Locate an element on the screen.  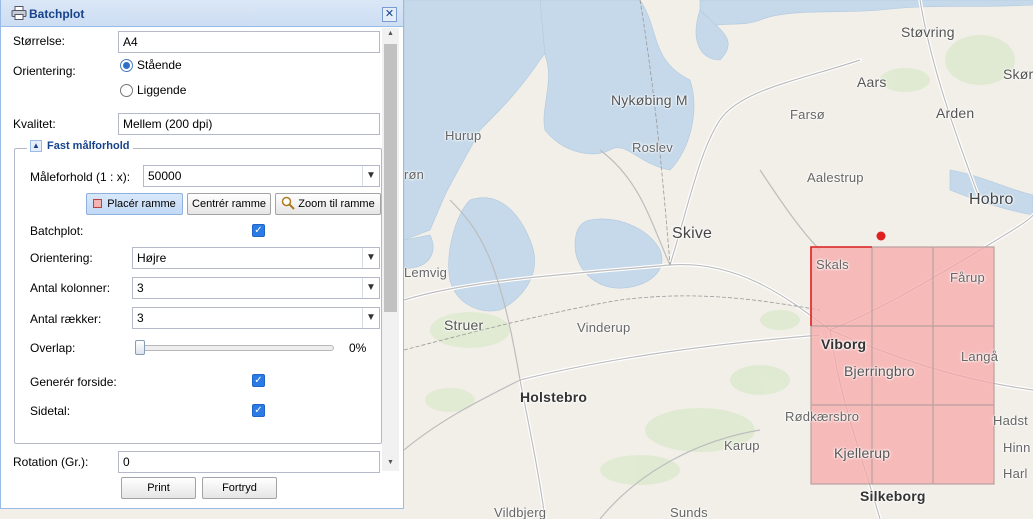
close-button: ✕ is located at coordinates (389, 14).